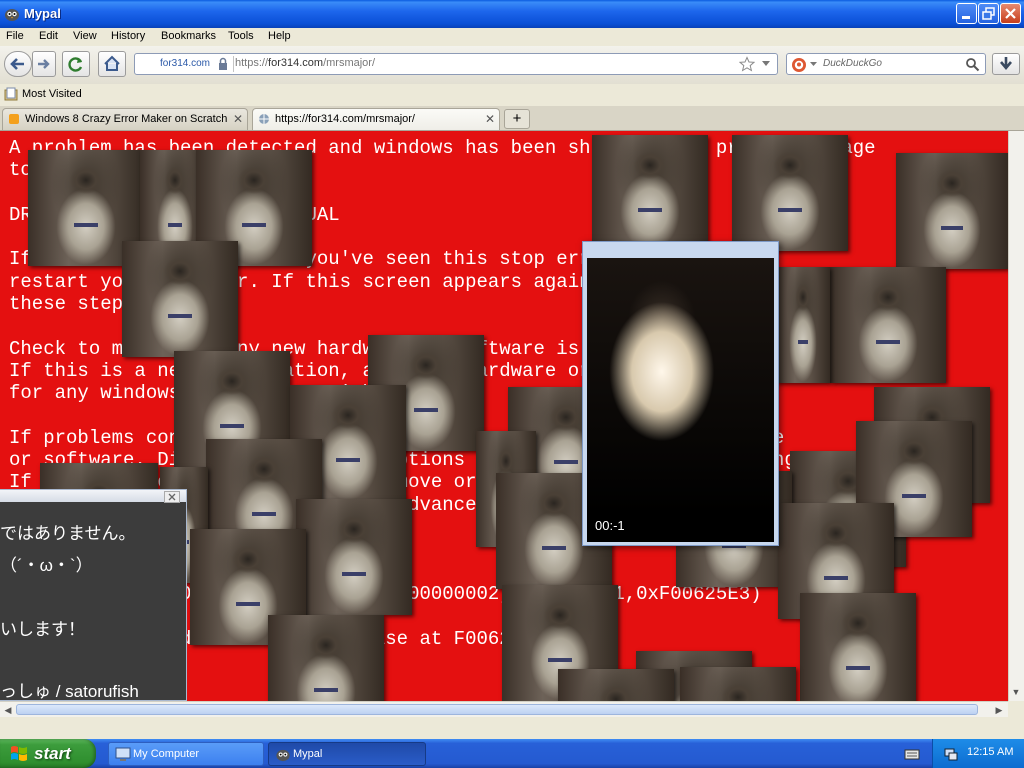 This screenshot has width=1024, height=768. What do you see at coordinates (166, 754) in the screenshot?
I see `taskbar-item-label: My Computer` at bounding box center [166, 754].